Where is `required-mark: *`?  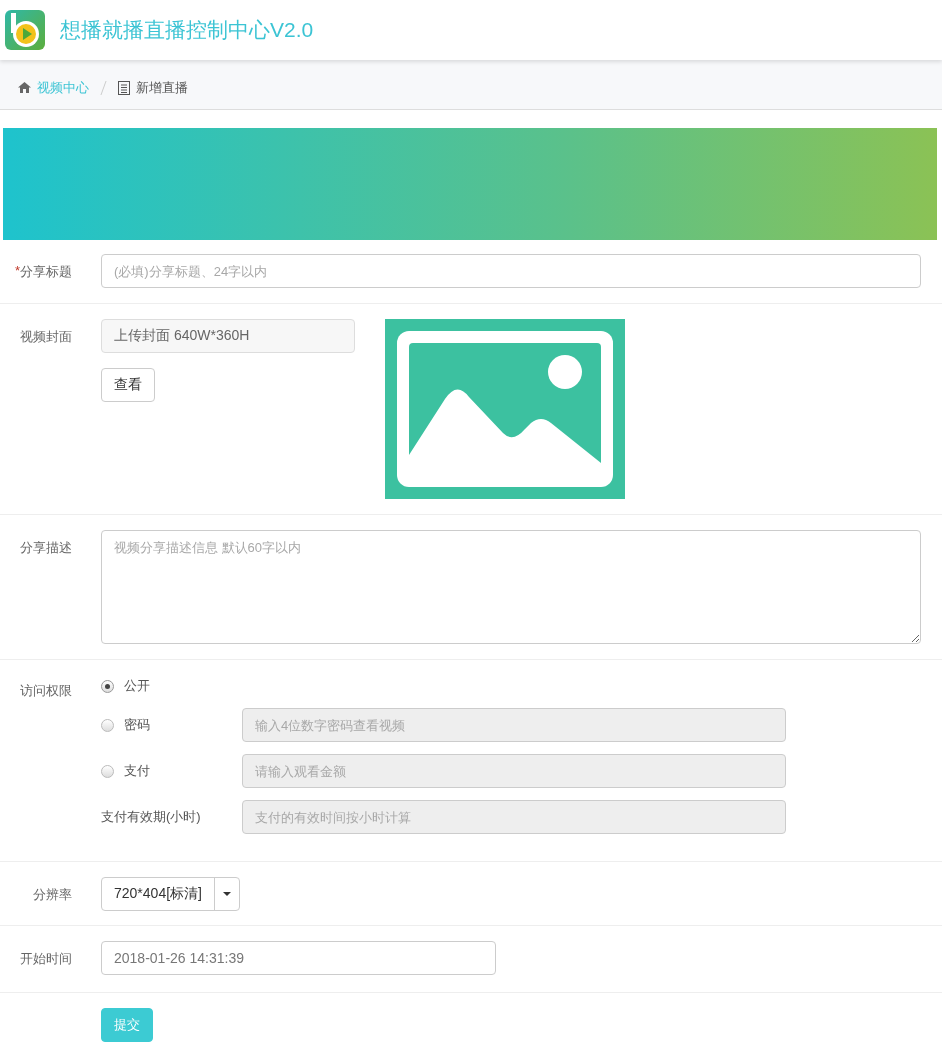 required-mark: * is located at coordinates (17, 271).